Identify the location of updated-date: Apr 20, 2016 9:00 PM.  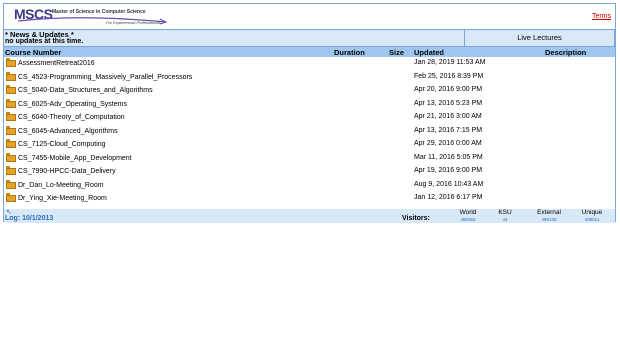
(448, 89).